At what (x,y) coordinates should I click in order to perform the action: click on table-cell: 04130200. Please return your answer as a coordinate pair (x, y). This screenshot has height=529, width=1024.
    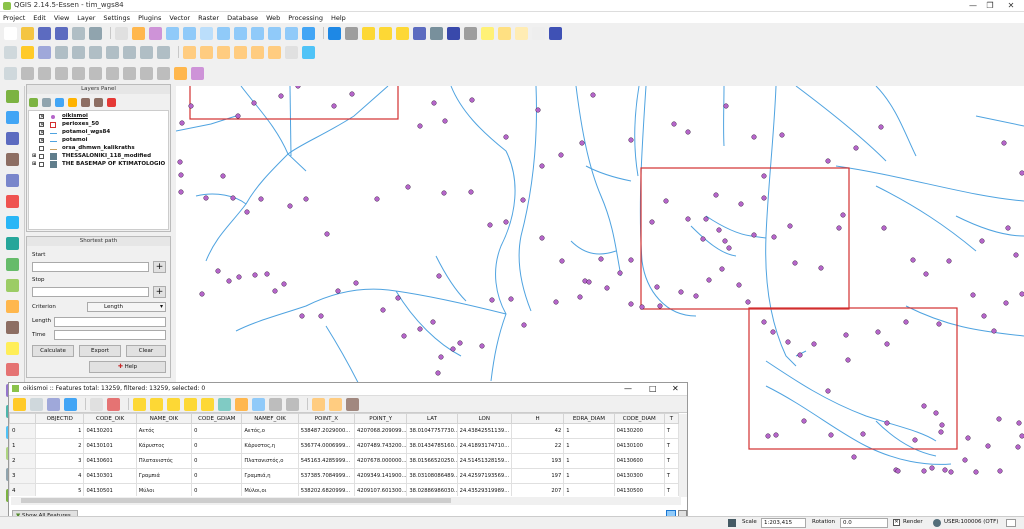
    Looking at the image, I should click on (639, 431).